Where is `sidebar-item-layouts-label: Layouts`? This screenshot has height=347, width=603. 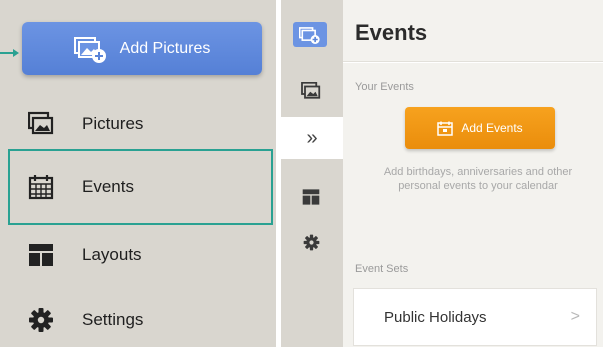 sidebar-item-layouts-label: Layouts is located at coordinates (112, 254).